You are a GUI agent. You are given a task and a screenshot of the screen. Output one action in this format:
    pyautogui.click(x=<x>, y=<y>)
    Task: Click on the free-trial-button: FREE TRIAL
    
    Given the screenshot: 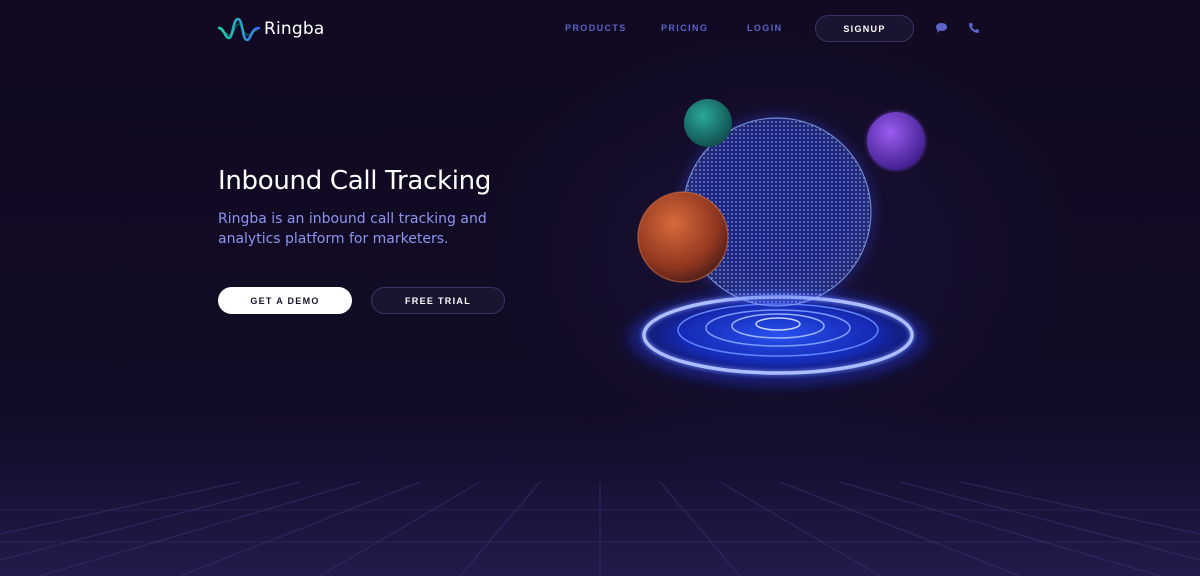 What is the action you would take?
    pyautogui.click(x=438, y=300)
    